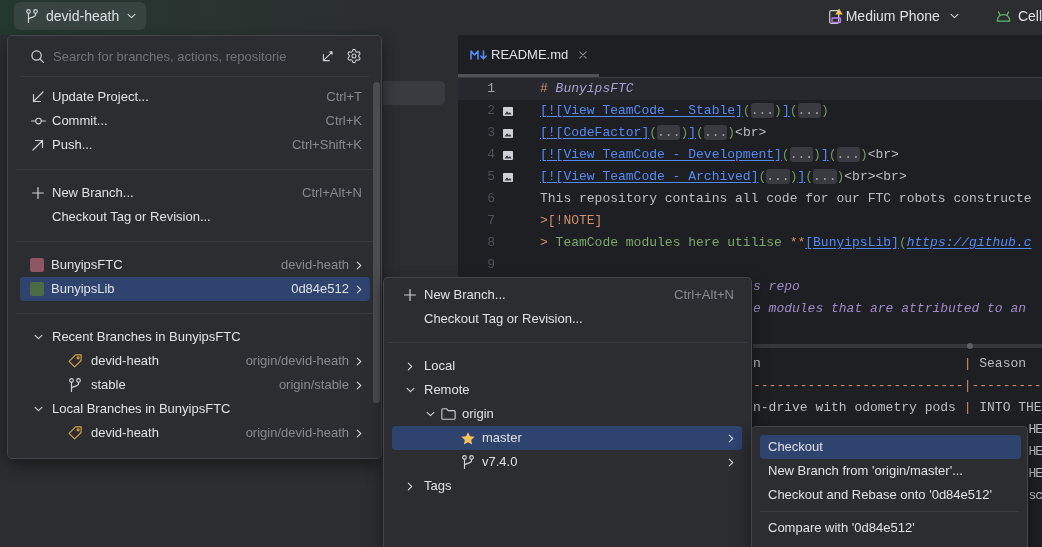  Describe the element at coordinates (890, 364) in the screenshot. I see `code-line: n | Season` at that location.